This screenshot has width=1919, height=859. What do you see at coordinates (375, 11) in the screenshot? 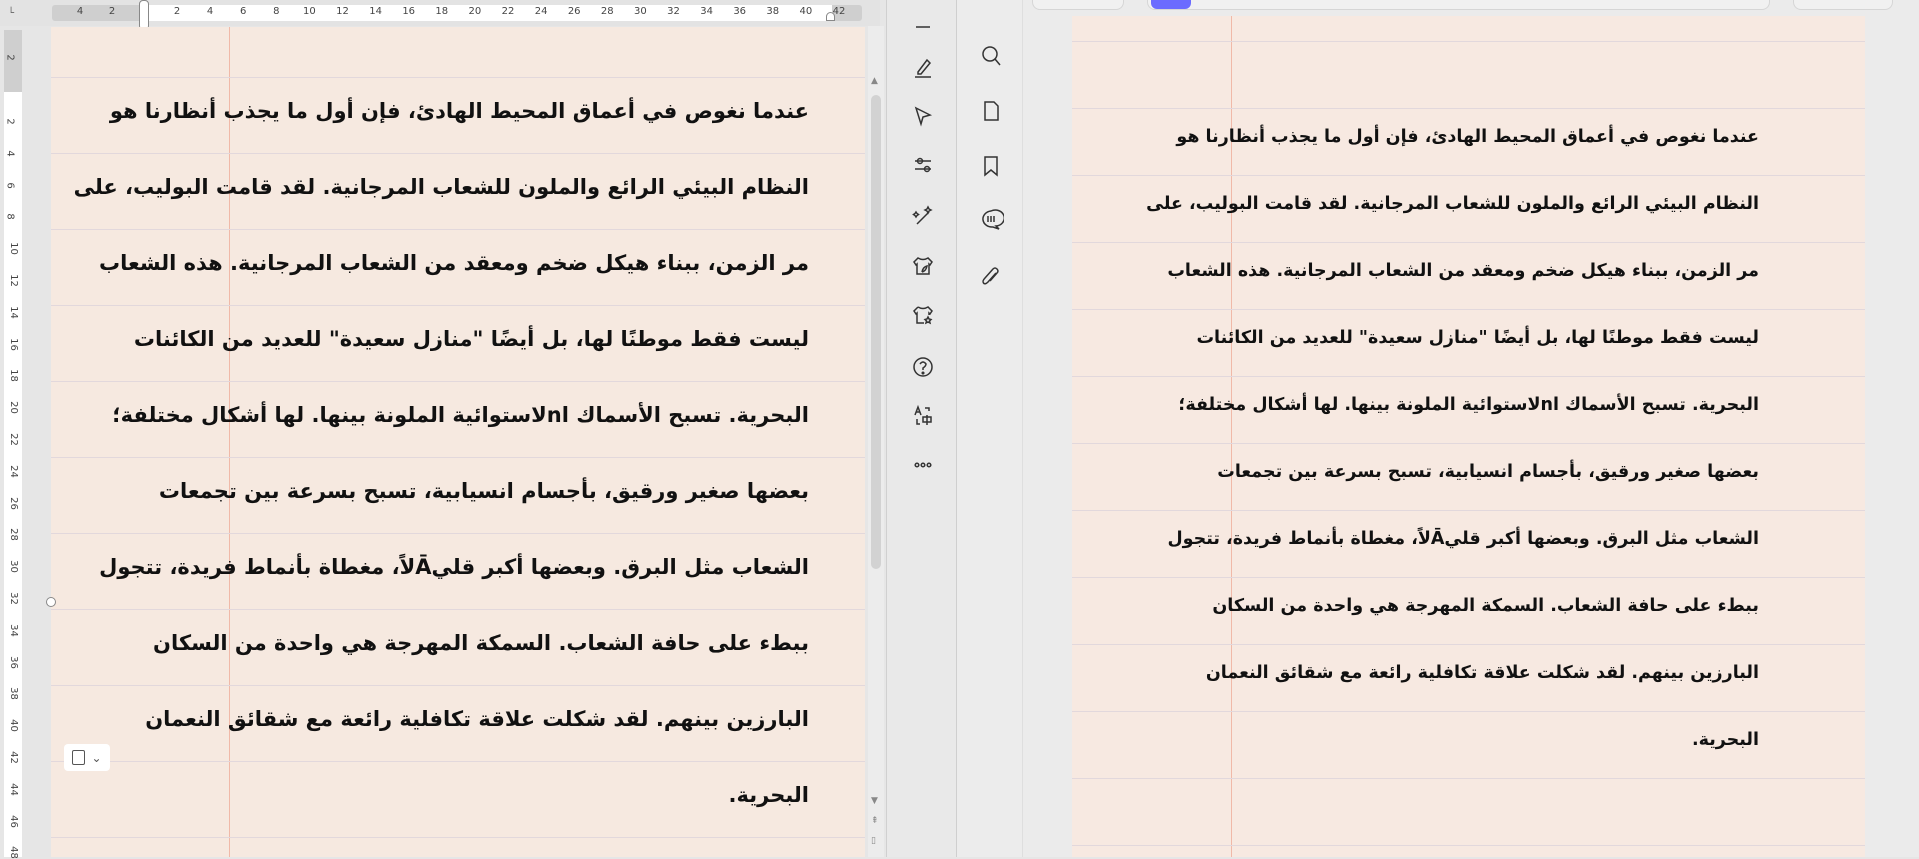
I see `ruler-number: 14` at bounding box center [375, 11].